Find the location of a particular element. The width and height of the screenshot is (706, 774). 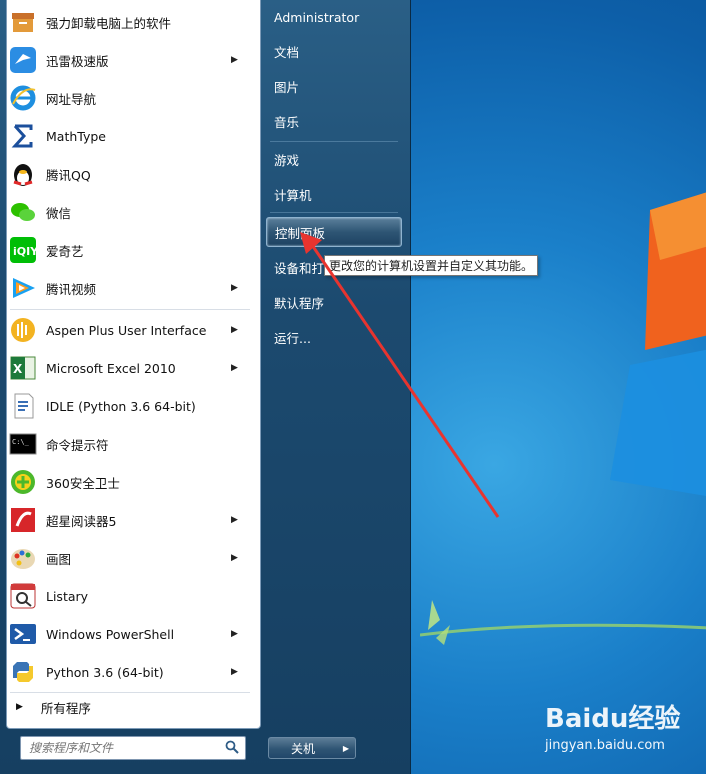

games-link: 游戏 is located at coordinates (334, 159).